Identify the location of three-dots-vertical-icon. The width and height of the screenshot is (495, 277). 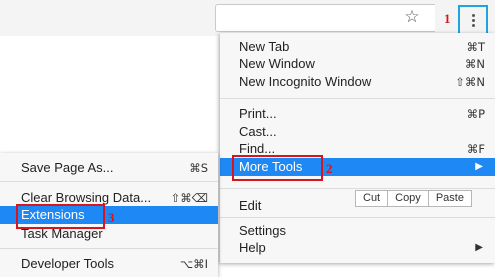
(473, 20).